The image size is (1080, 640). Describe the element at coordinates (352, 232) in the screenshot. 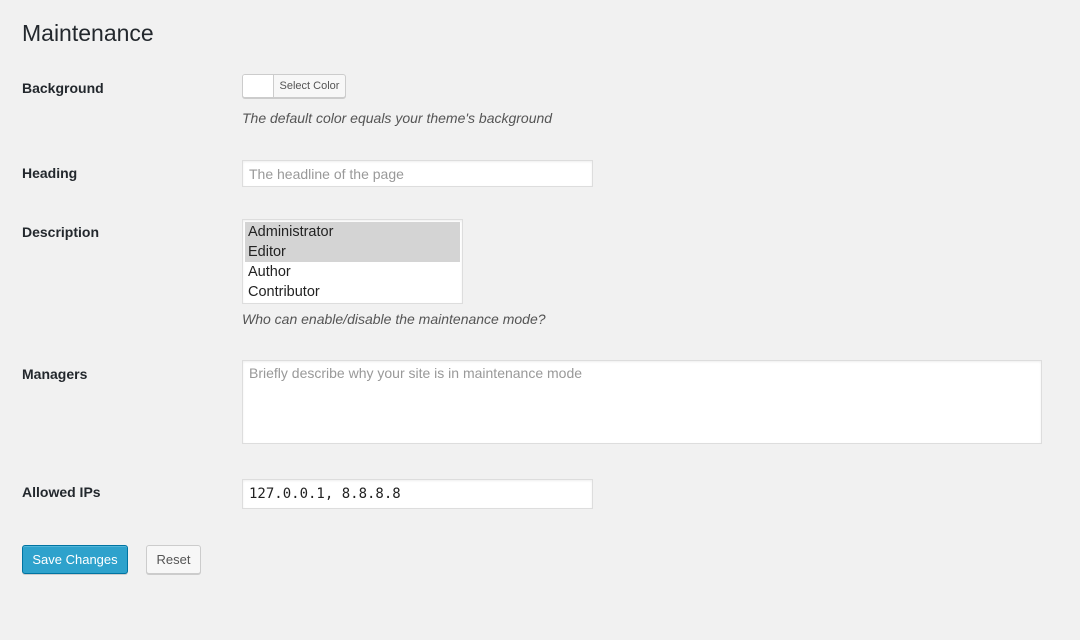

I see `role-option: Administrator` at that location.